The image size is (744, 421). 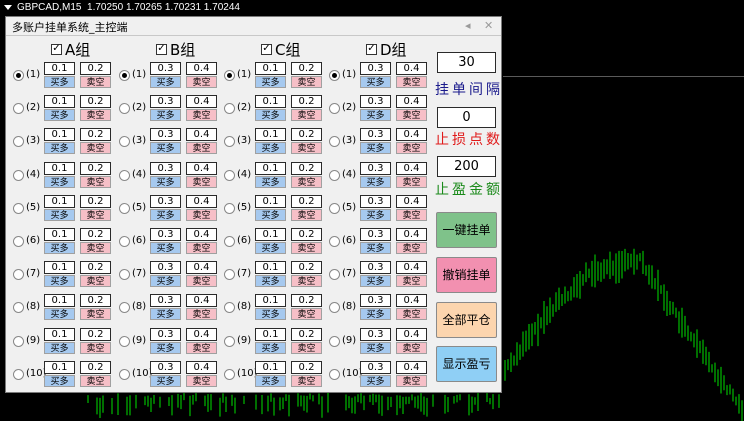 What do you see at coordinates (466, 320) in the screenshot?
I see `close-all-positions-button: 全部平仓` at bounding box center [466, 320].